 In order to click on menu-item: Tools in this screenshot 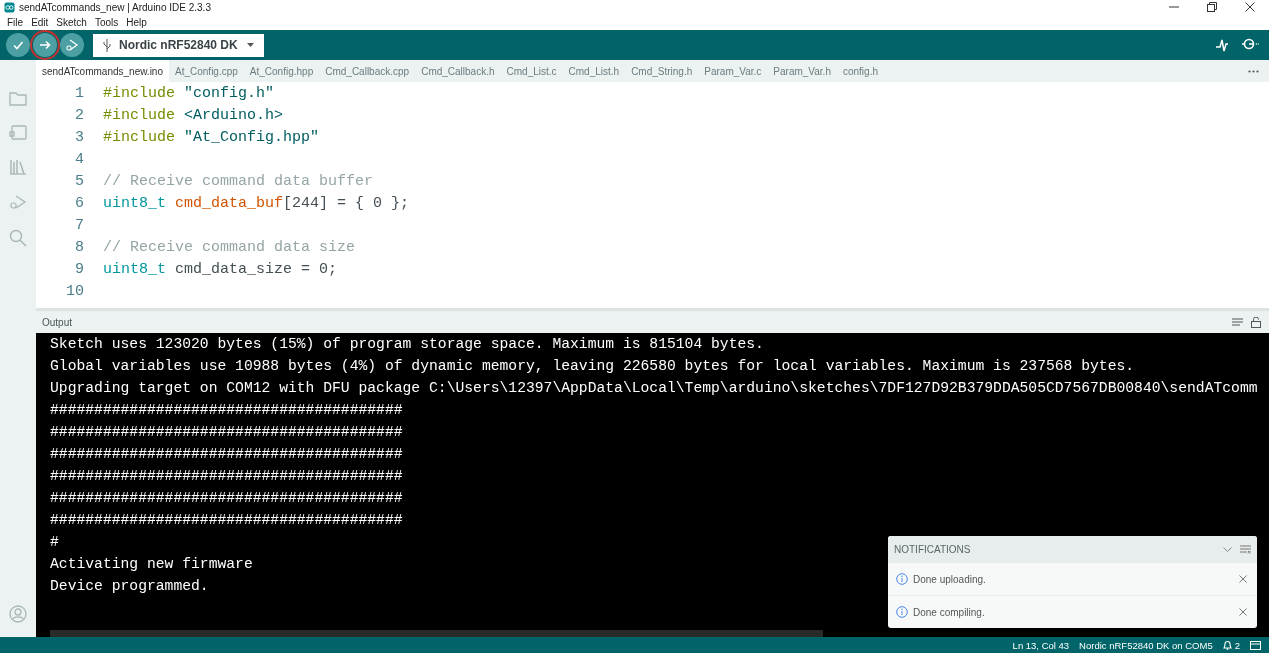, I will do `click(107, 22)`.